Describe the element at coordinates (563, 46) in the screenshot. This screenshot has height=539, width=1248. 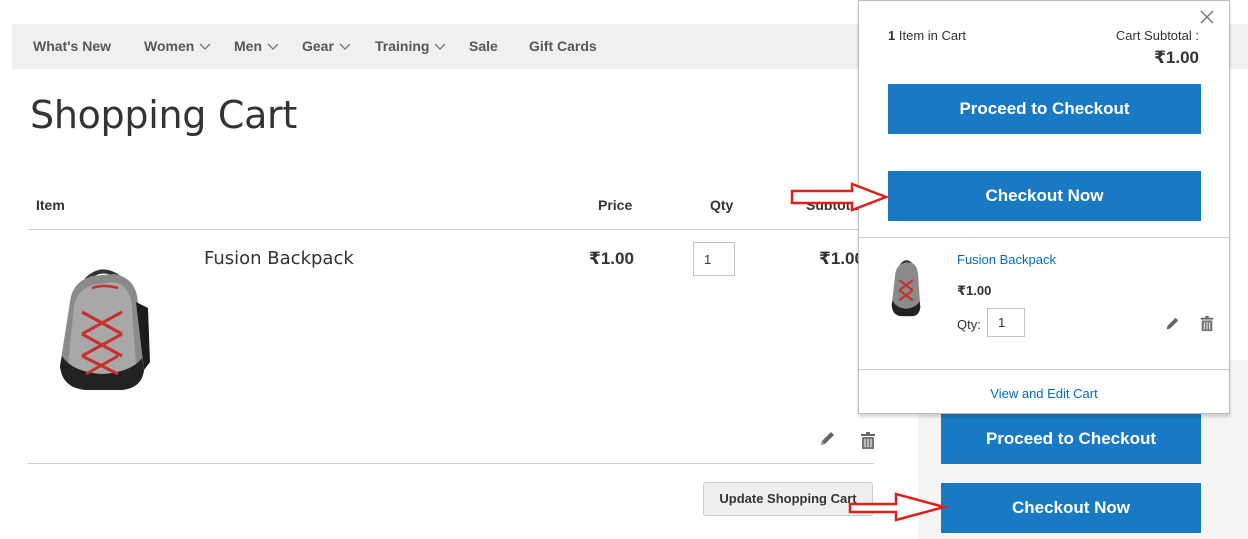
I see `nav-item-gift-cards: Gift Cards` at that location.